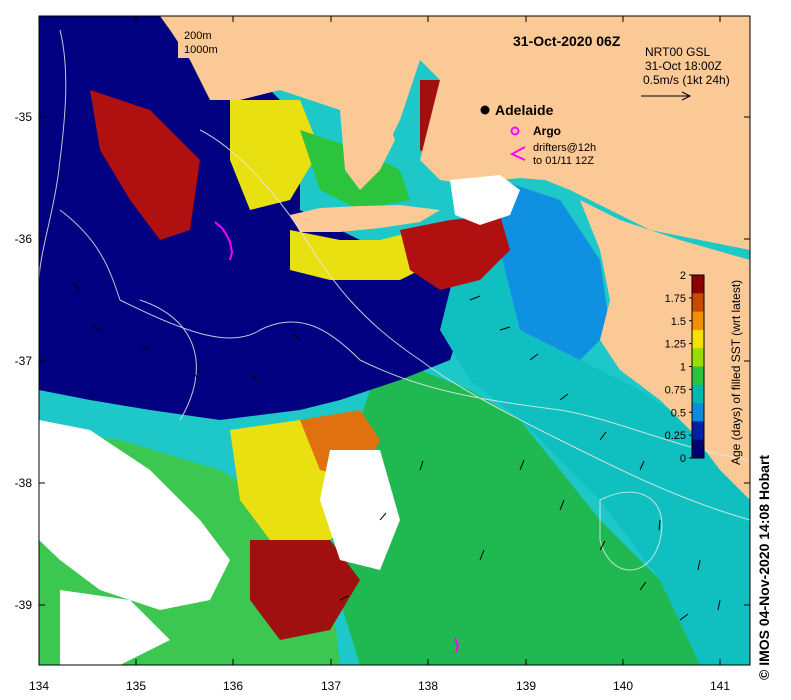 The image size is (791, 700). What do you see at coordinates (24, 239) in the screenshot?
I see `y-tick-label: -36` at bounding box center [24, 239].